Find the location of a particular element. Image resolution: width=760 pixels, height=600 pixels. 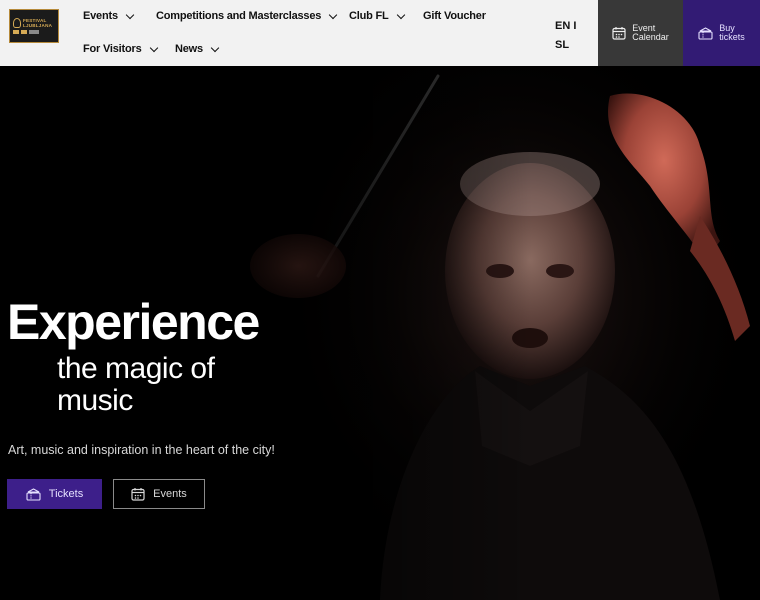

event-calendar-button: Event Calendar is located at coordinates (640, 33).